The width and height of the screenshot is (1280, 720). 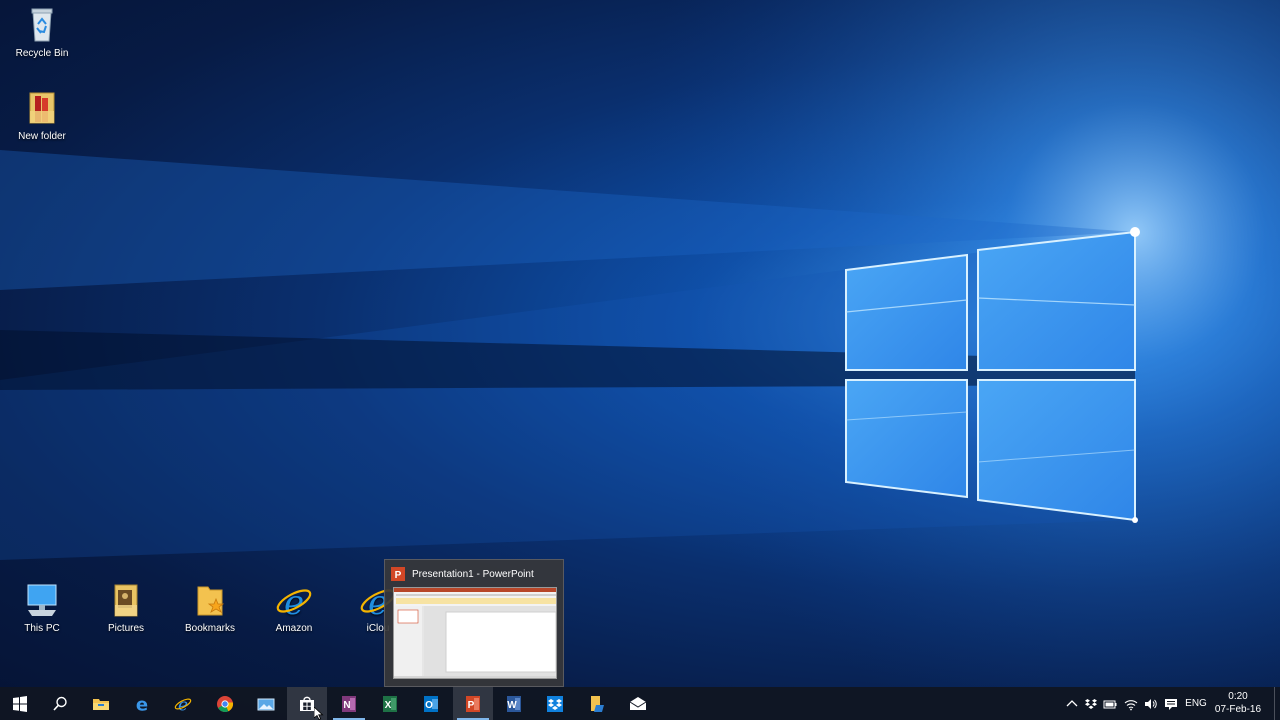 I want to click on svg-text: O, so click(x=429, y=705).